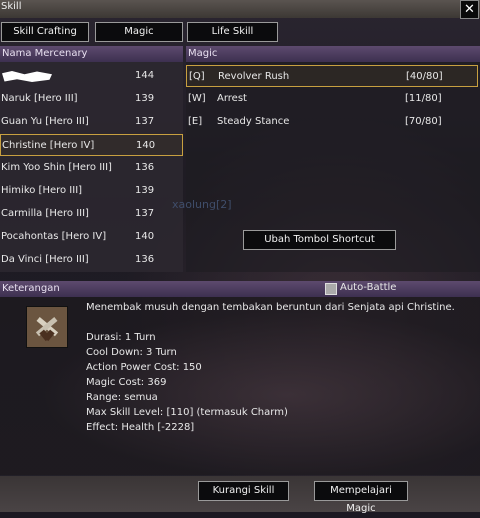 Image resolution: width=480 pixels, height=518 pixels. Describe the element at coordinates (91, 191) in the screenshot. I see `mercenary-row: Himiko [Hero III] 139` at that location.